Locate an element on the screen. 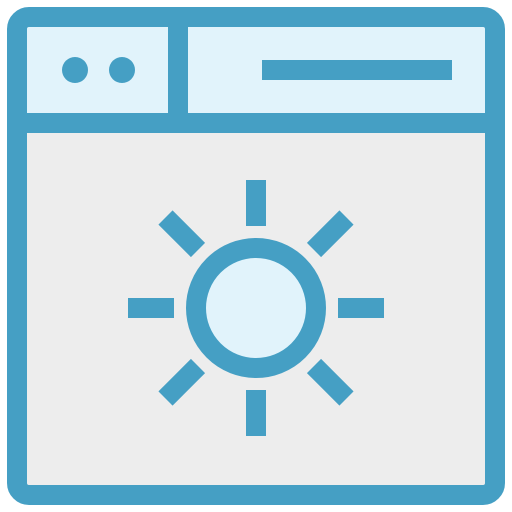  title-bar-left-panel is located at coordinates (97, 70).